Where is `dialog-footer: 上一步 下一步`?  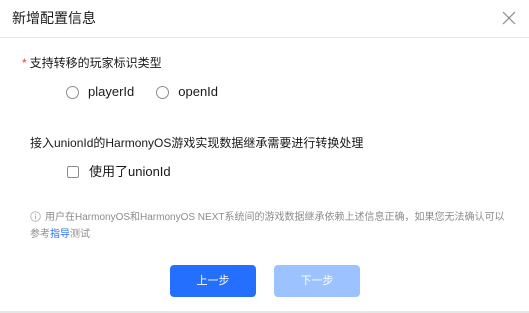 dialog-footer: 上一步 下一步 is located at coordinates (264, 281).